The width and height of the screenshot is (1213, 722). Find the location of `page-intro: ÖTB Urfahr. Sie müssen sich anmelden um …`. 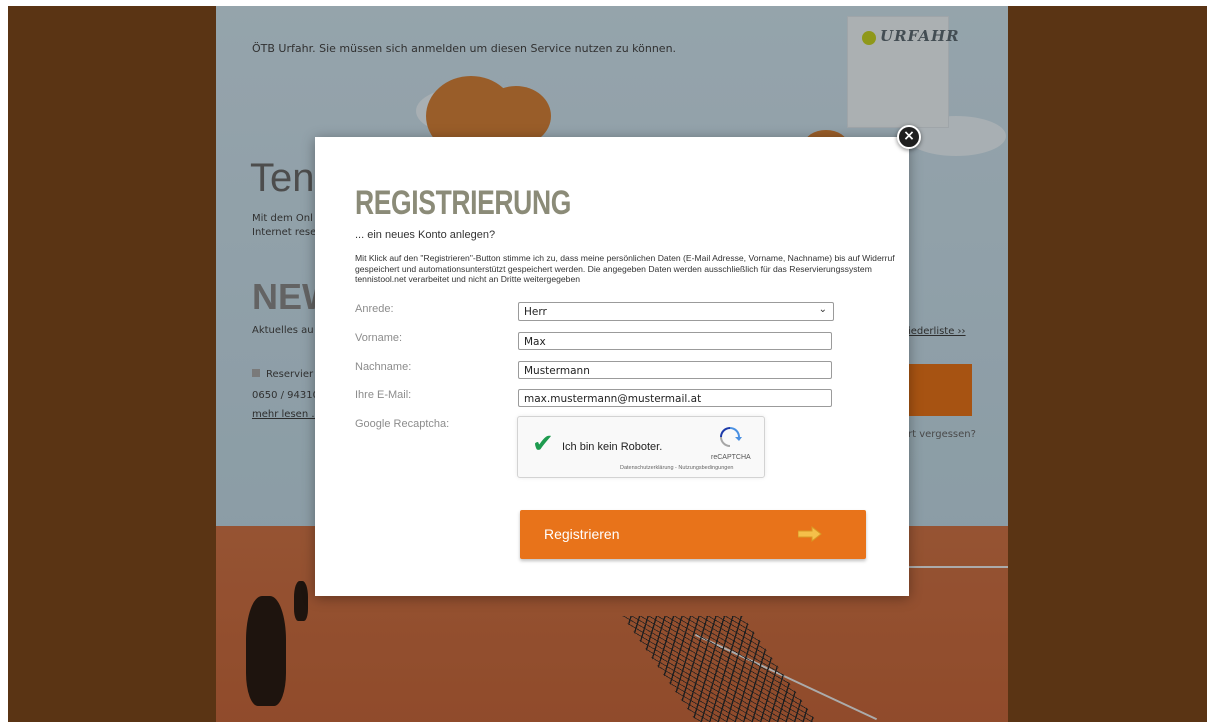

page-intro: ÖTB Urfahr. Sie müssen sich anmelden um … is located at coordinates (464, 48).